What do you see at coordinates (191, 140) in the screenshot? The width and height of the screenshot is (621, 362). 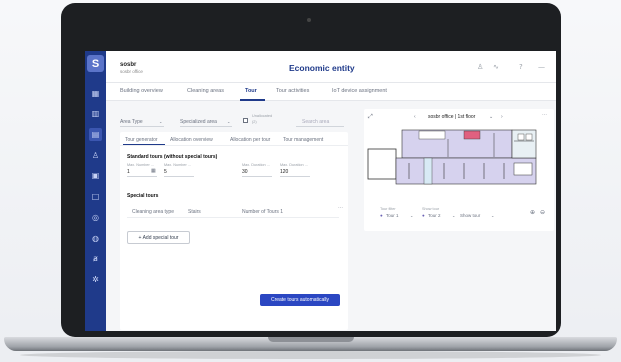 I see `subtab-allocation-overview: Allocation overview` at bounding box center [191, 140].